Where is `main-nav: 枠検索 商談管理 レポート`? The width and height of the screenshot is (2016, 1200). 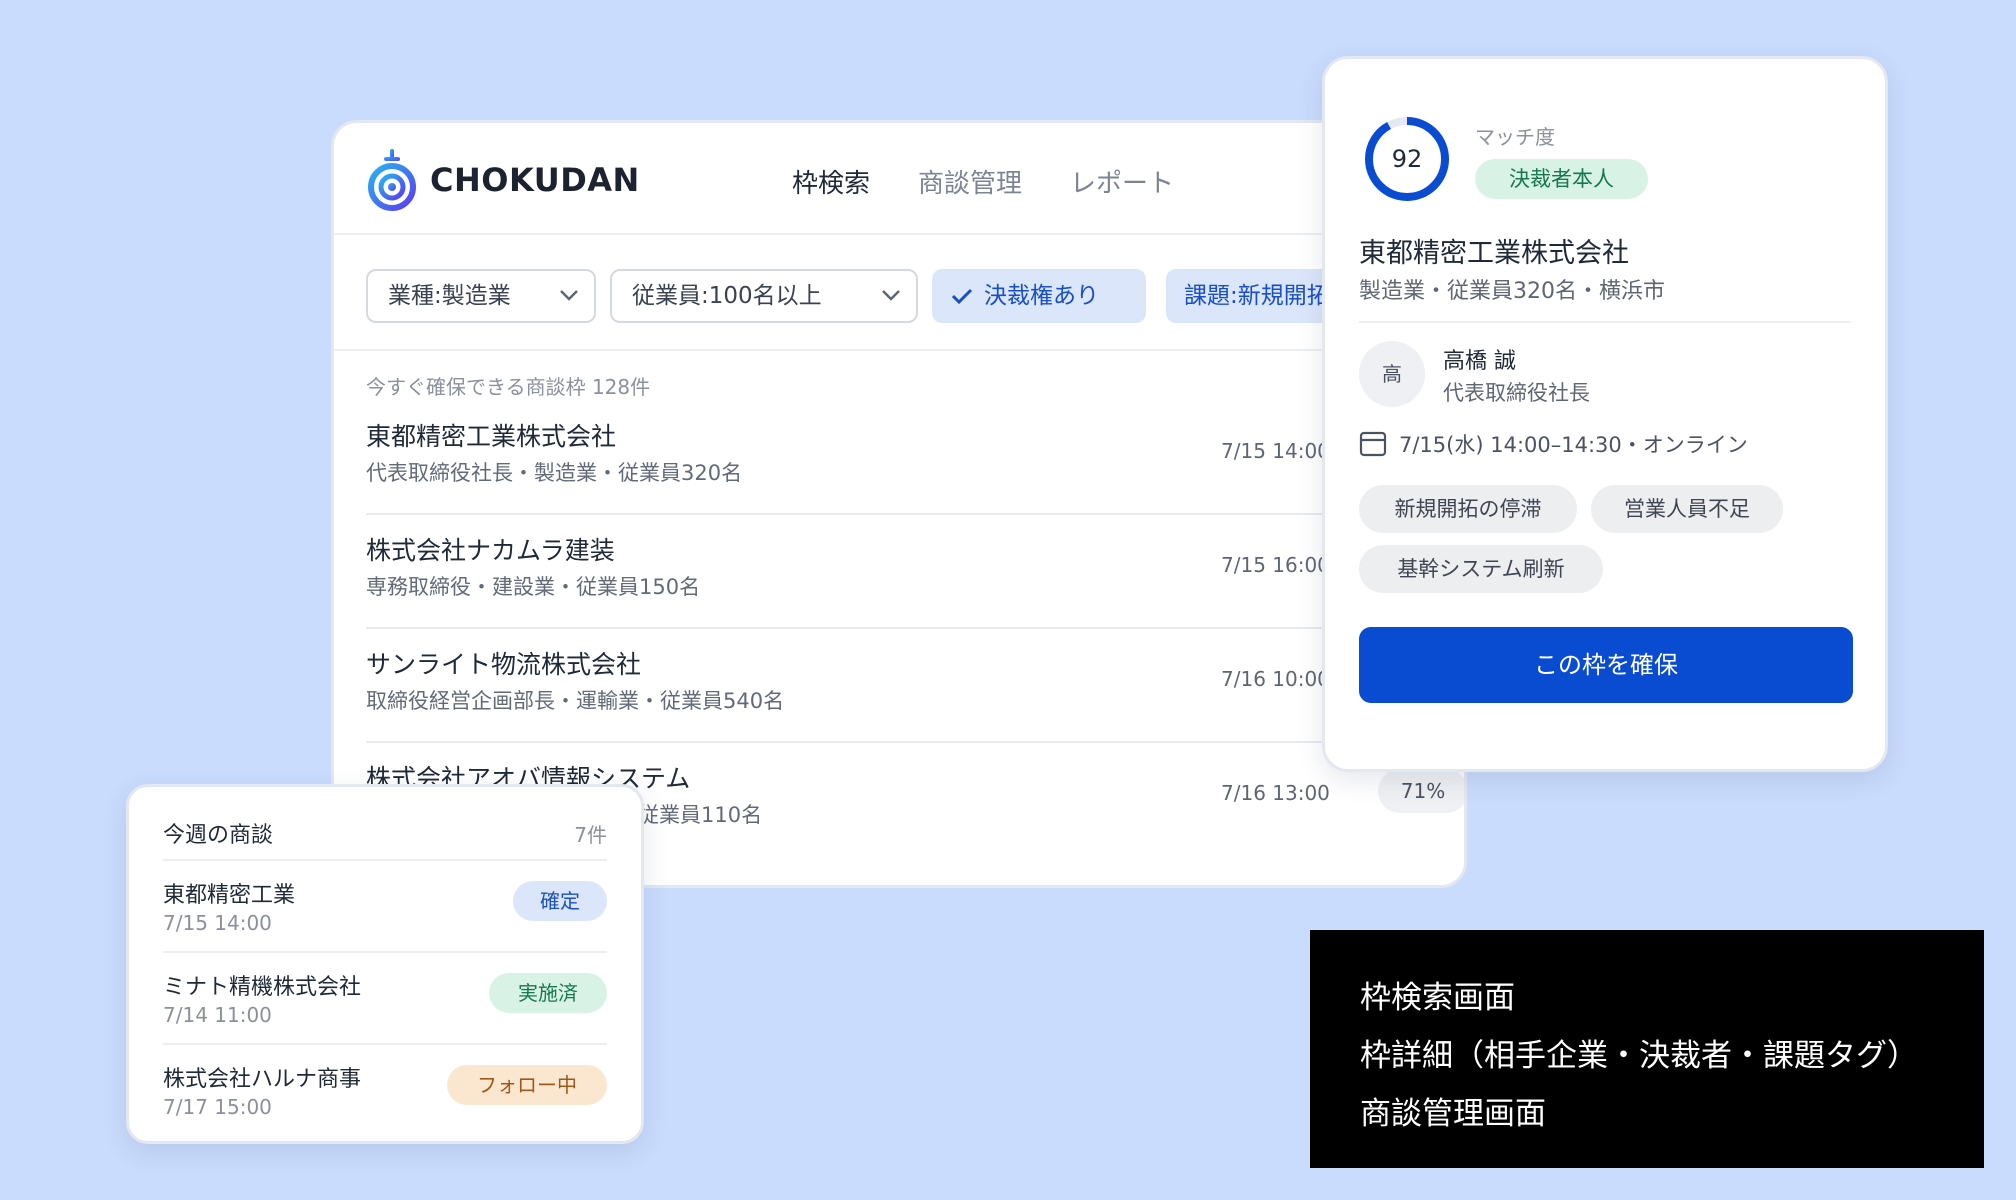
main-nav: 枠検索 商談管理 レポート is located at coordinates (983, 181).